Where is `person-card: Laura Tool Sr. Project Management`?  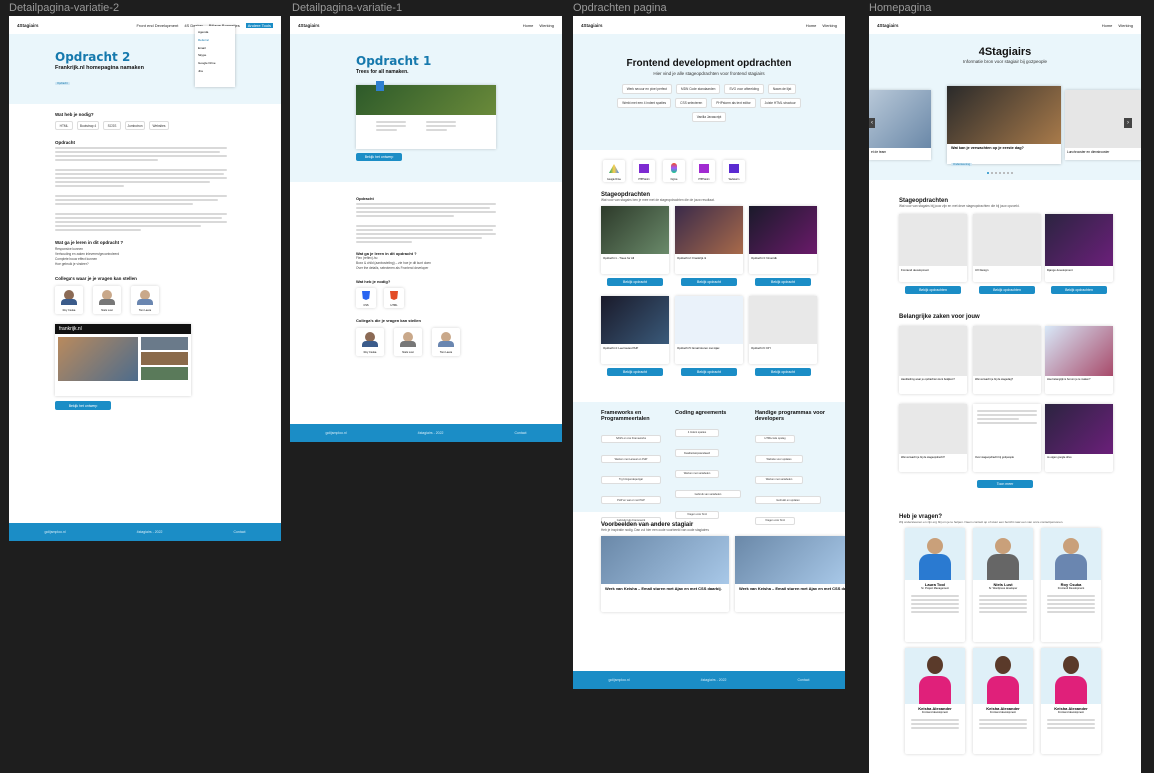
person-card: Laura Tool Sr. Project Management is located at coordinates (935, 585).